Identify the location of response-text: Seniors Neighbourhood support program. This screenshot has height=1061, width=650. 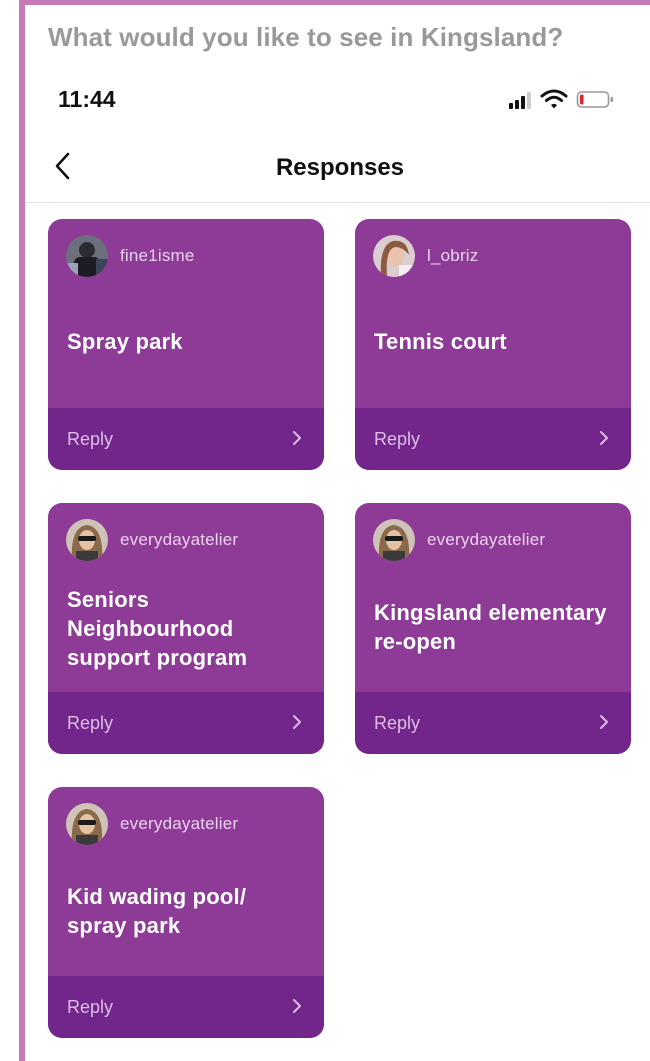
(157, 628).